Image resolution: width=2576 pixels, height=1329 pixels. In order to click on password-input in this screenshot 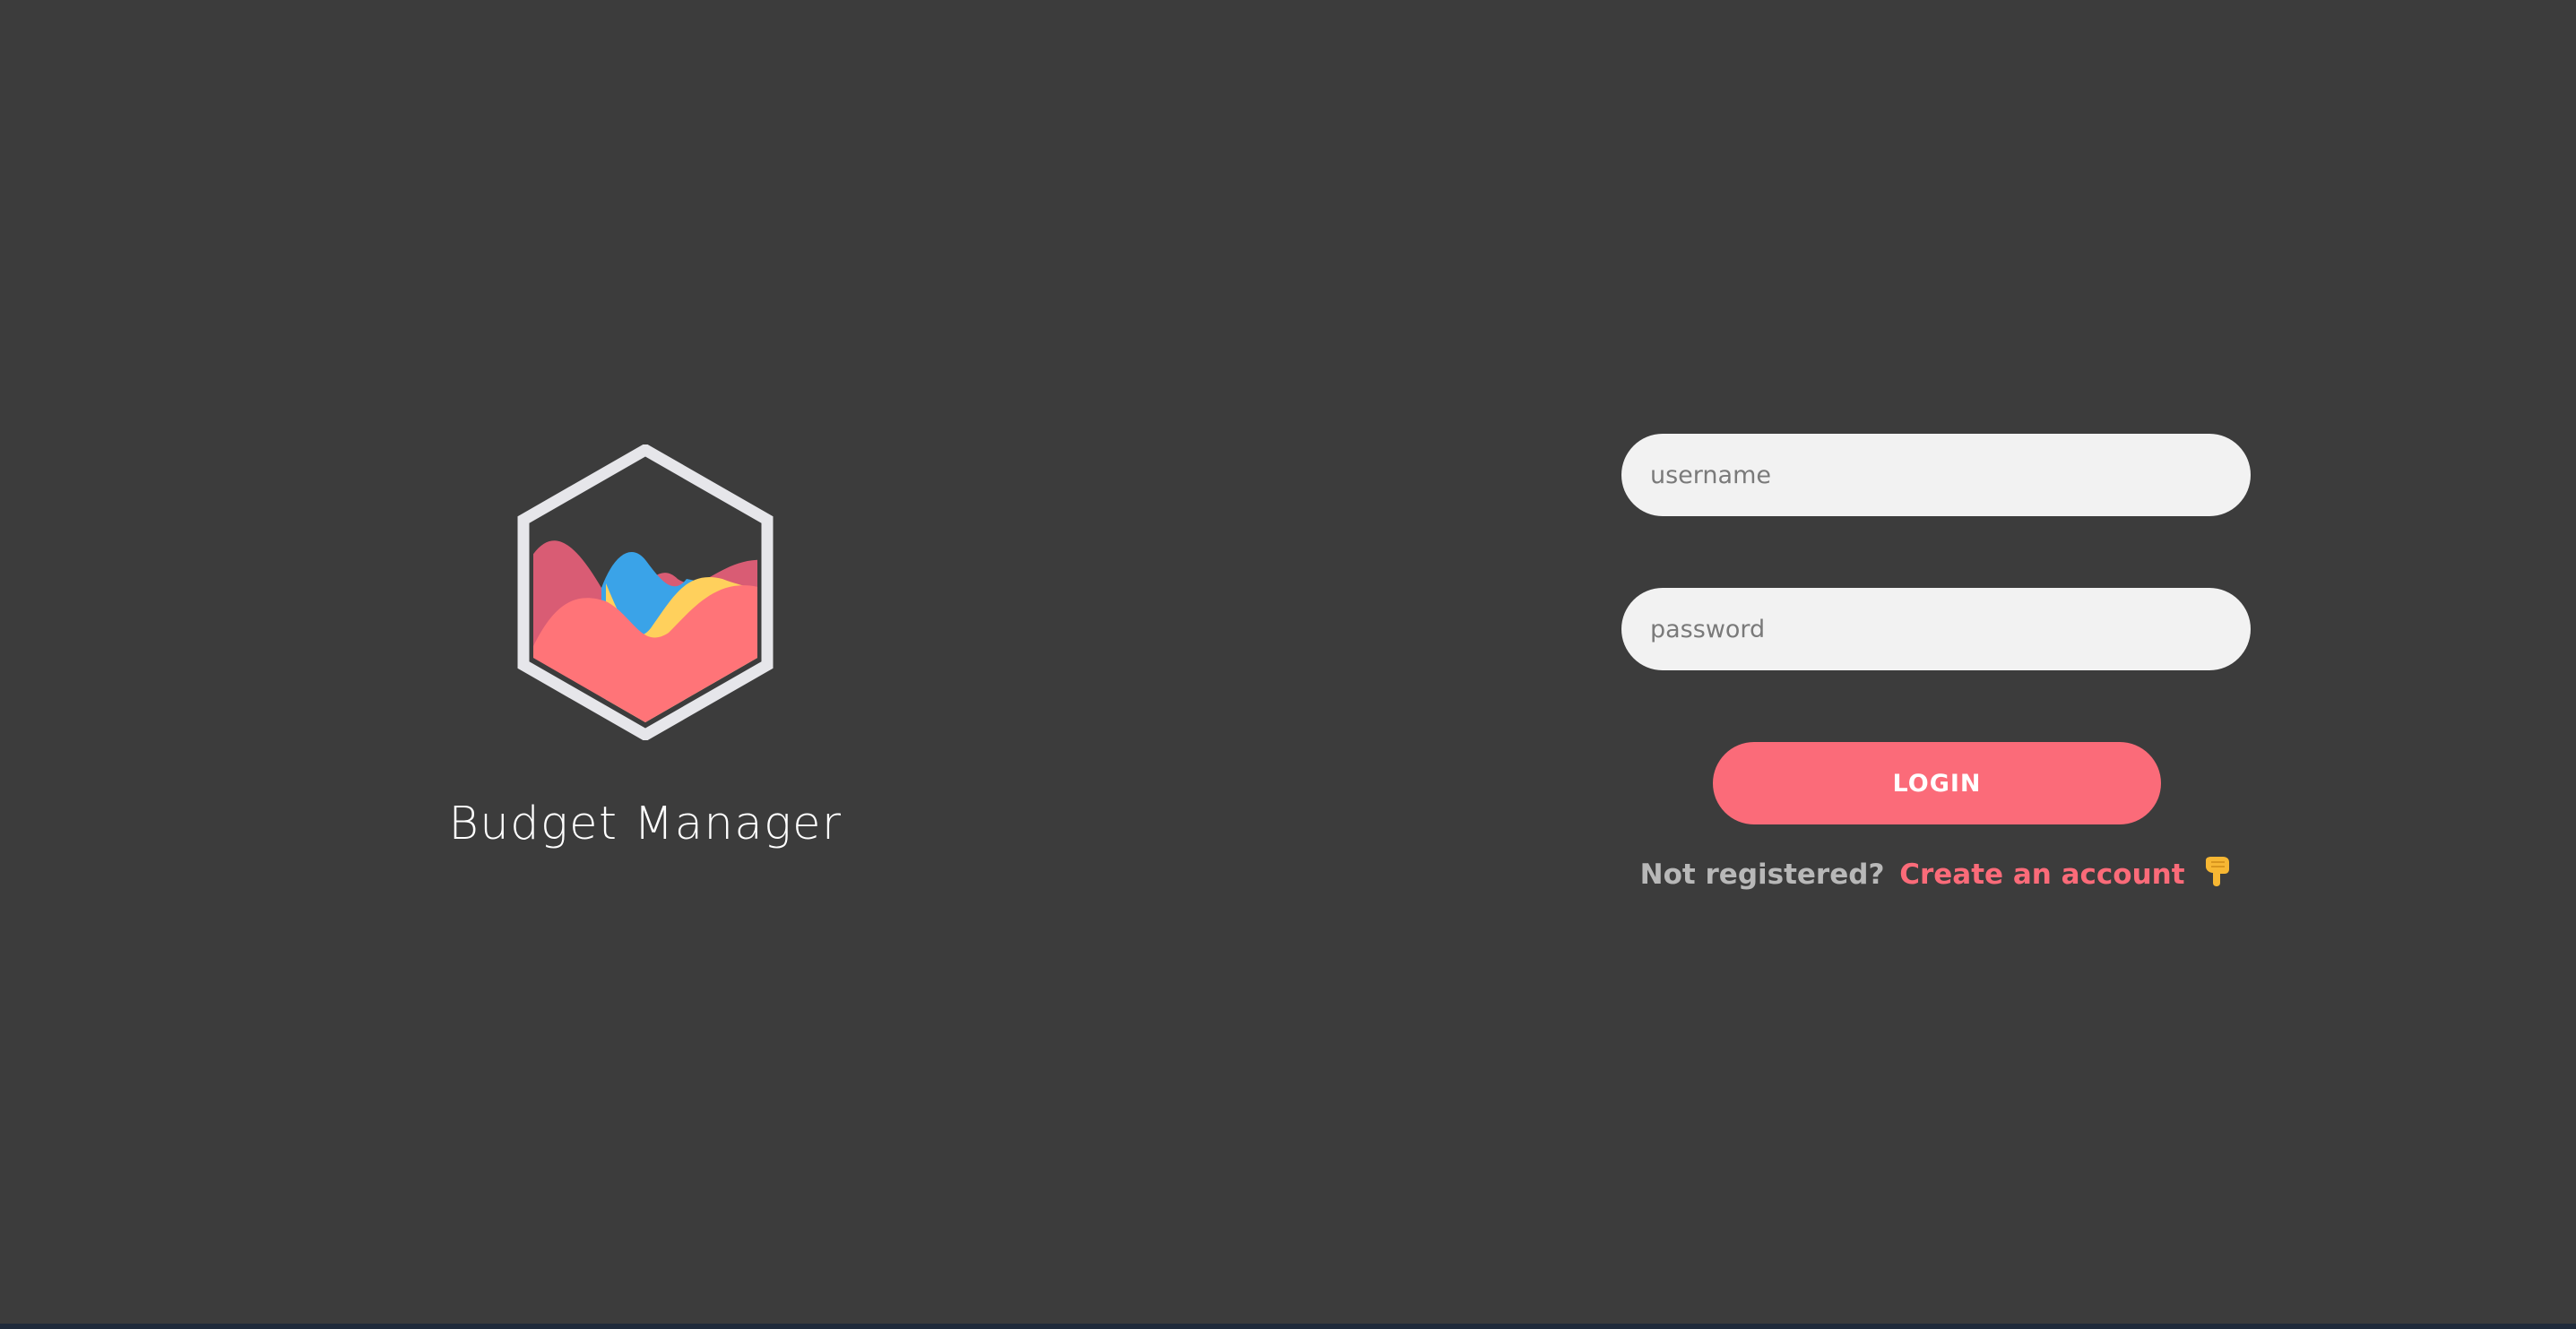, I will do `click(1936, 629)`.